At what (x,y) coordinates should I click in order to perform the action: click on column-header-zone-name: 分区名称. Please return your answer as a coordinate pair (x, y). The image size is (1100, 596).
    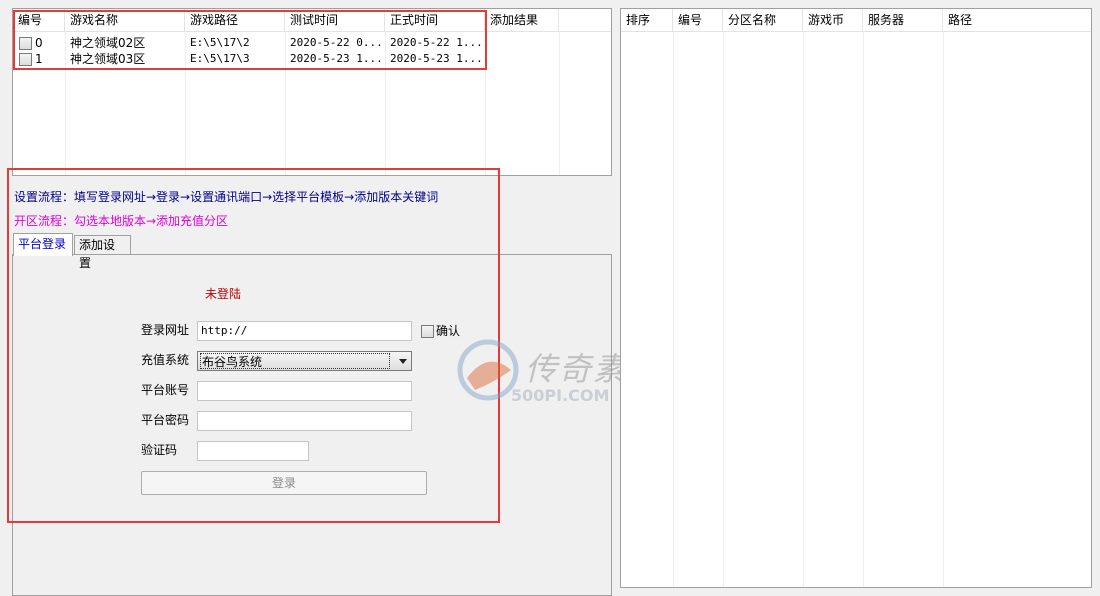
    Looking at the image, I should click on (763, 20).